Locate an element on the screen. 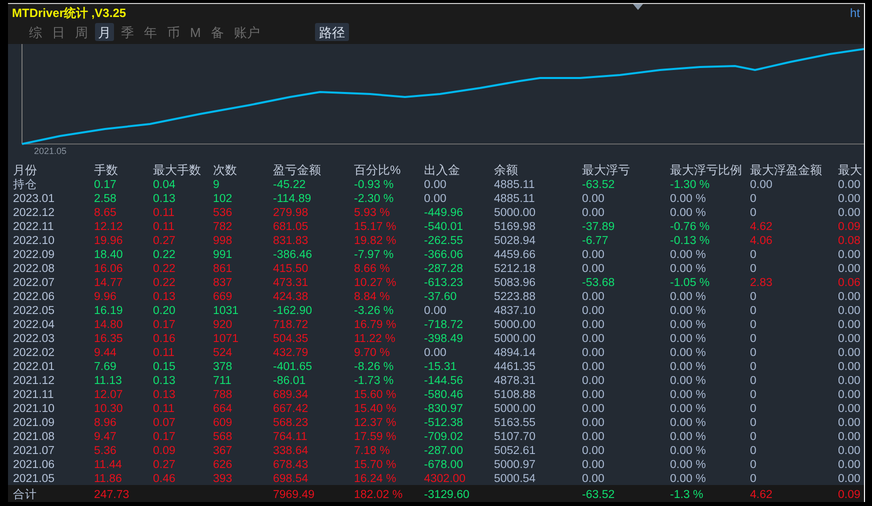  table-cell: 9.70 % is located at coordinates (372, 353).